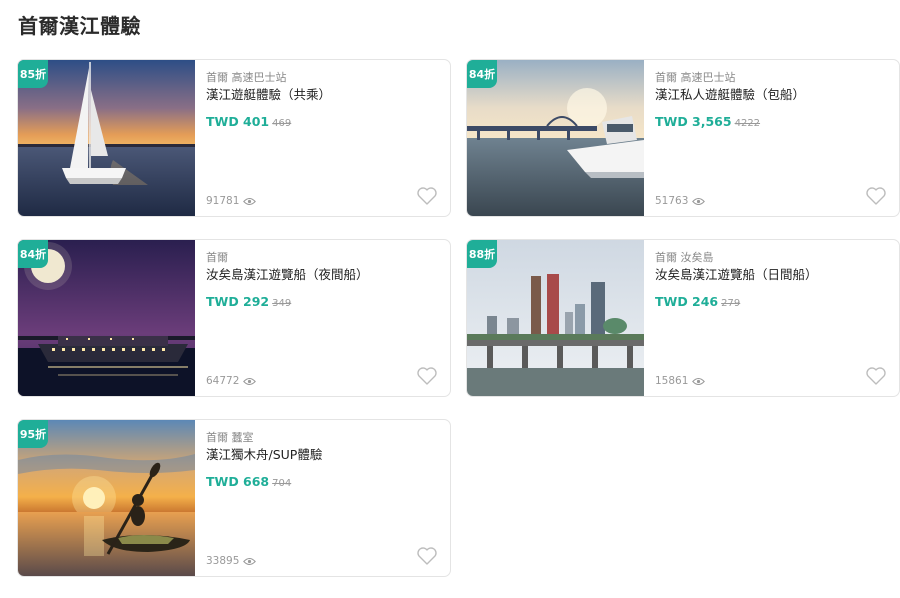 The height and width of the screenshot is (598, 900). Describe the element at coordinates (747, 123) in the screenshot. I see `card-original-price: 4222` at that location.